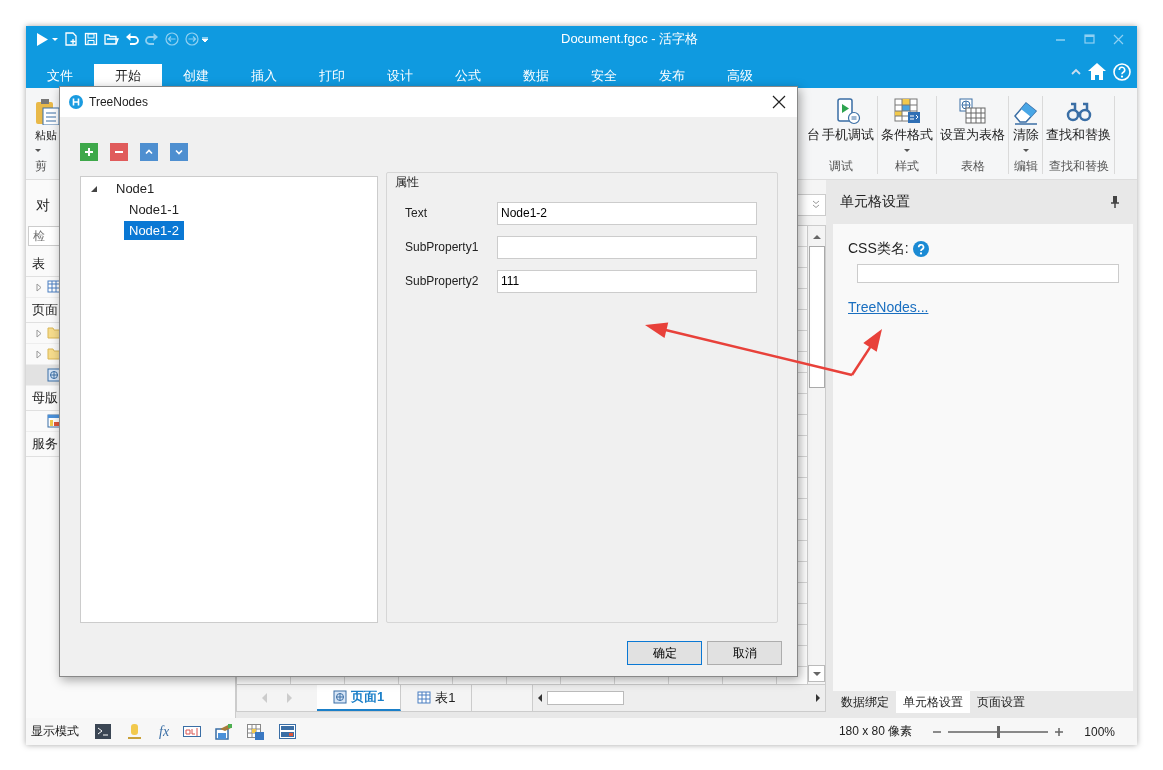 The image size is (1163, 770). What do you see at coordinates (135, 188) in the screenshot?
I see `tree-node: Node1` at bounding box center [135, 188].